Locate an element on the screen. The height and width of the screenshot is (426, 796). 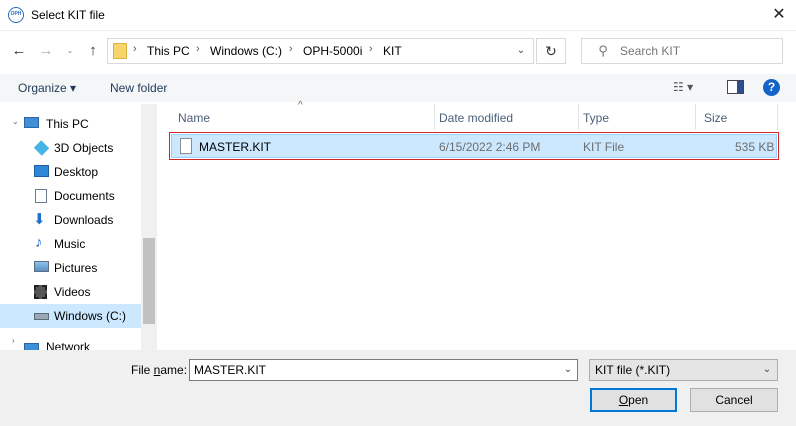
arrow-right-icon: → is located at coordinates (46, 50).